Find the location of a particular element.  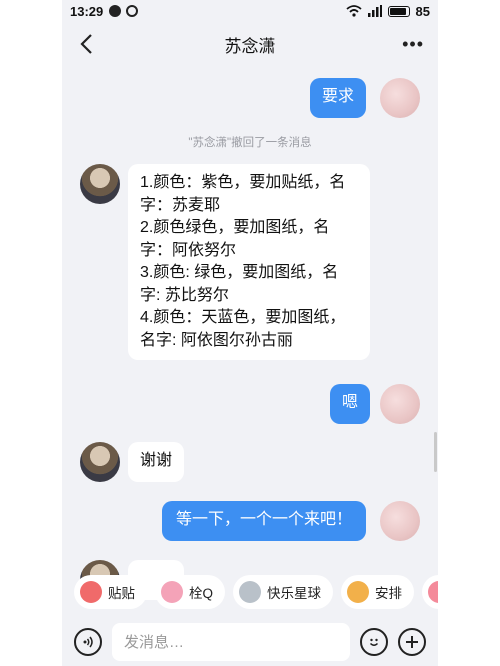

voice-button is located at coordinates (88, 642).